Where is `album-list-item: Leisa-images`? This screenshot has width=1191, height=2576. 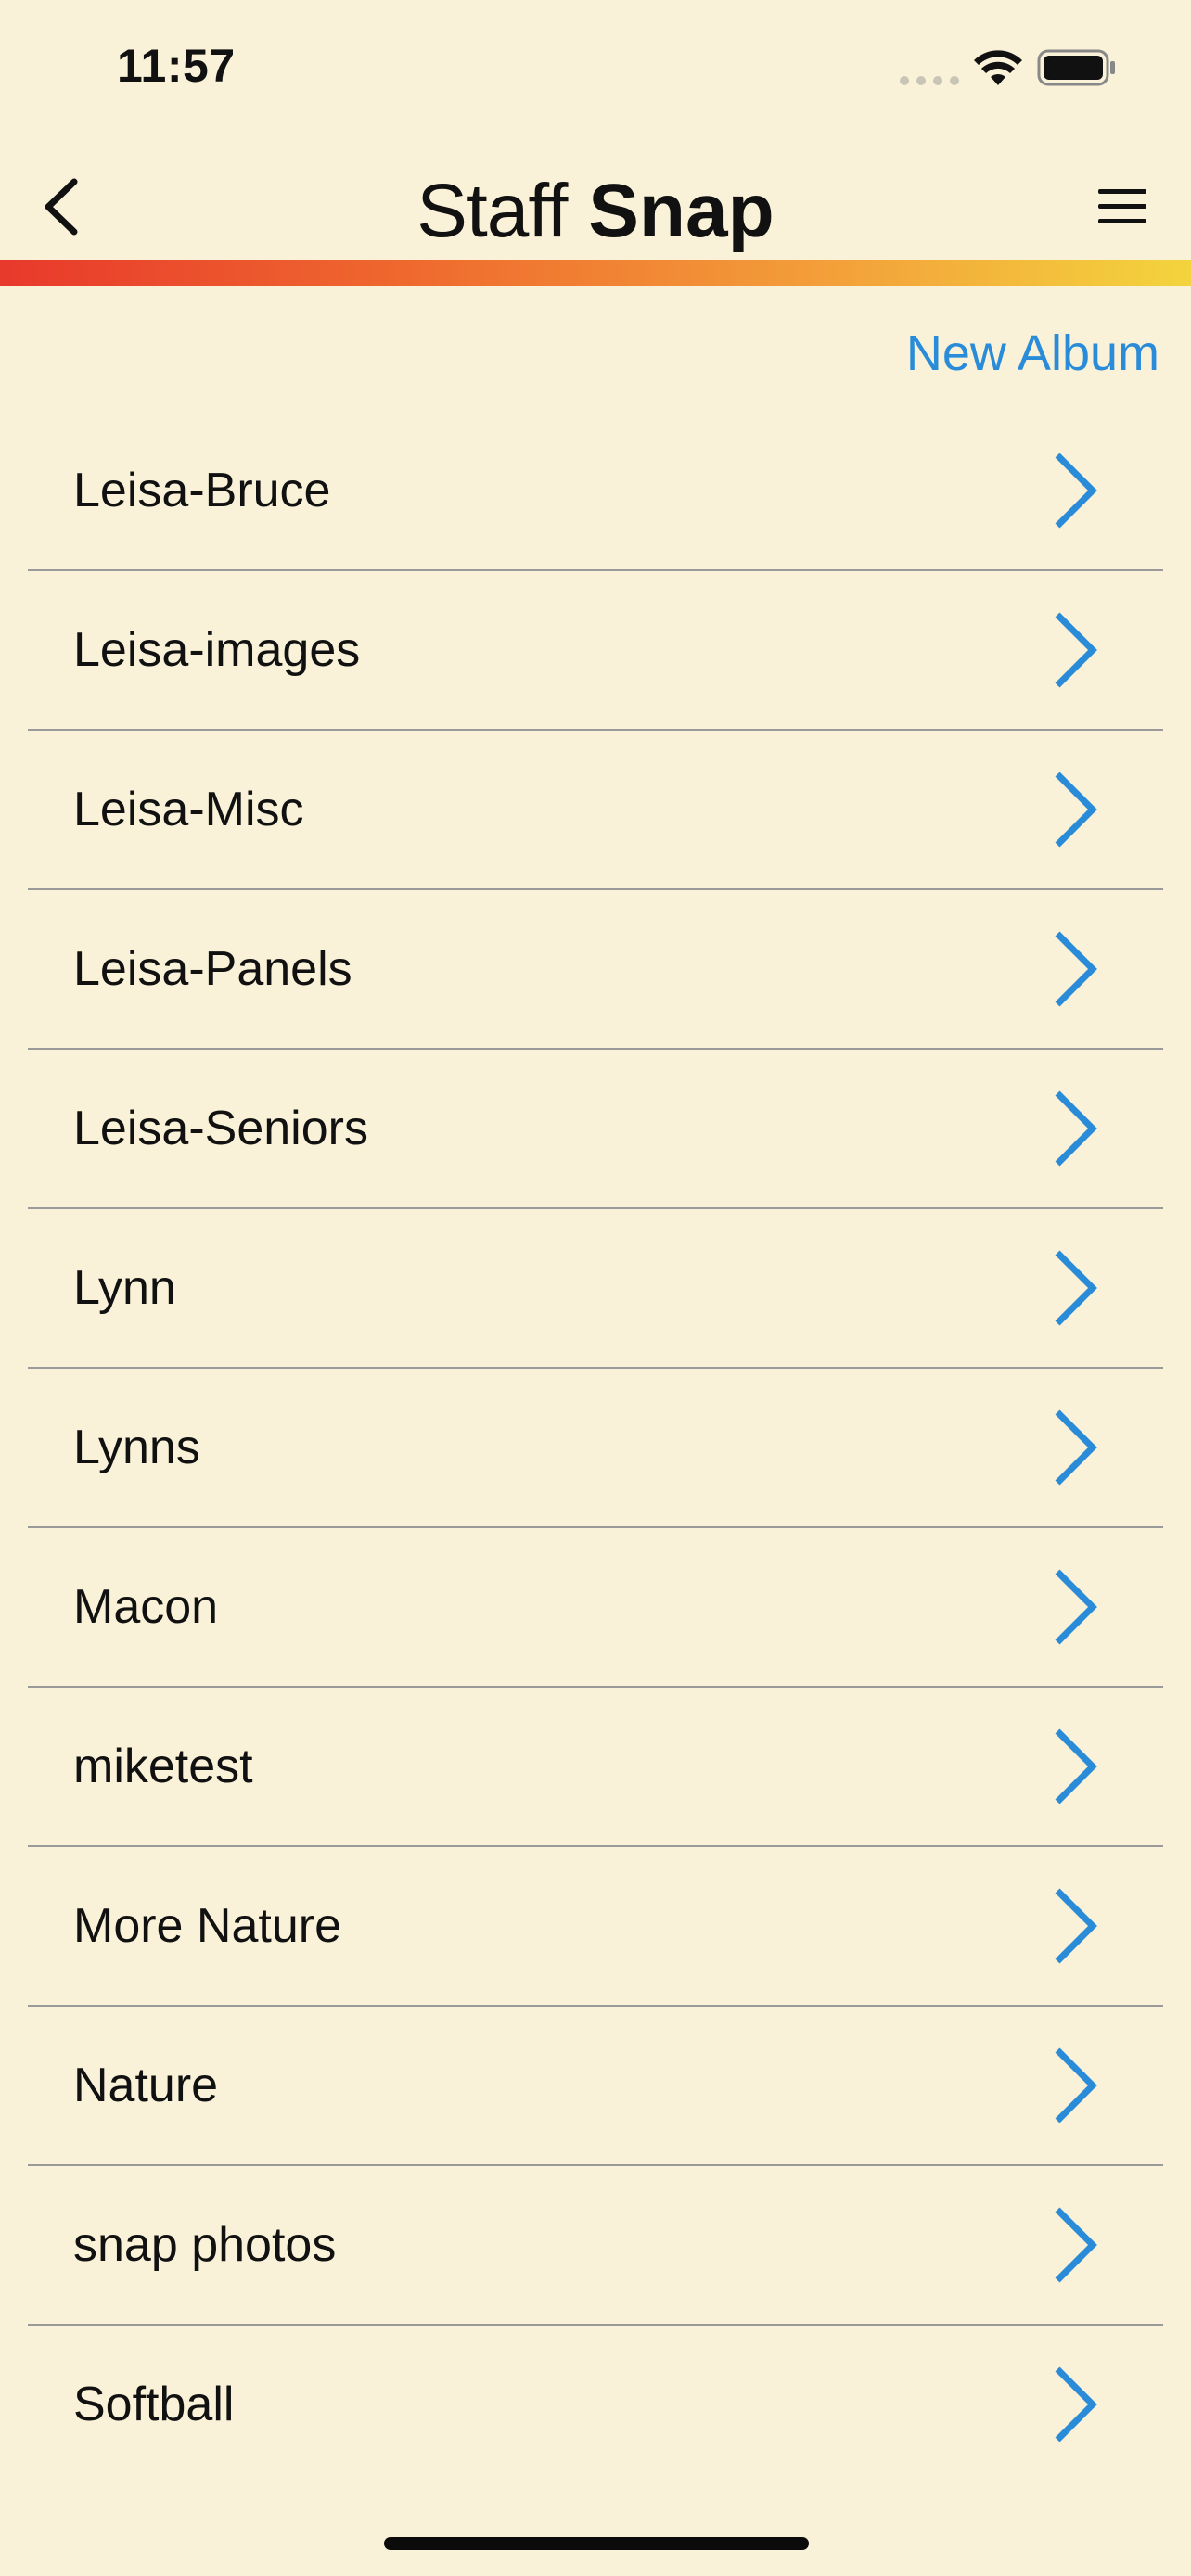 album-list-item: Leisa-images is located at coordinates (595, 651).